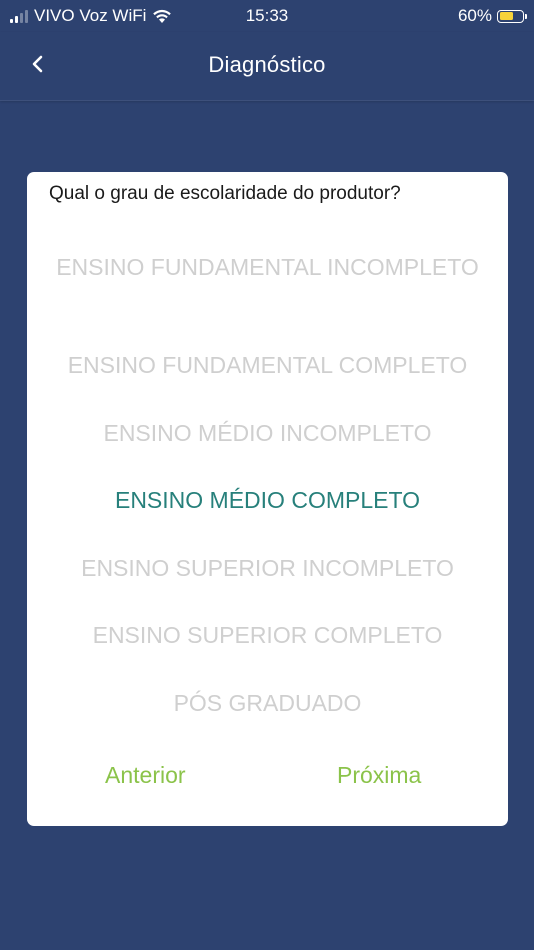  I want to click on option-fundamental-incompleto: ENSINO FUNDAMENTAL INCOMPLETO, so click(267, 267).